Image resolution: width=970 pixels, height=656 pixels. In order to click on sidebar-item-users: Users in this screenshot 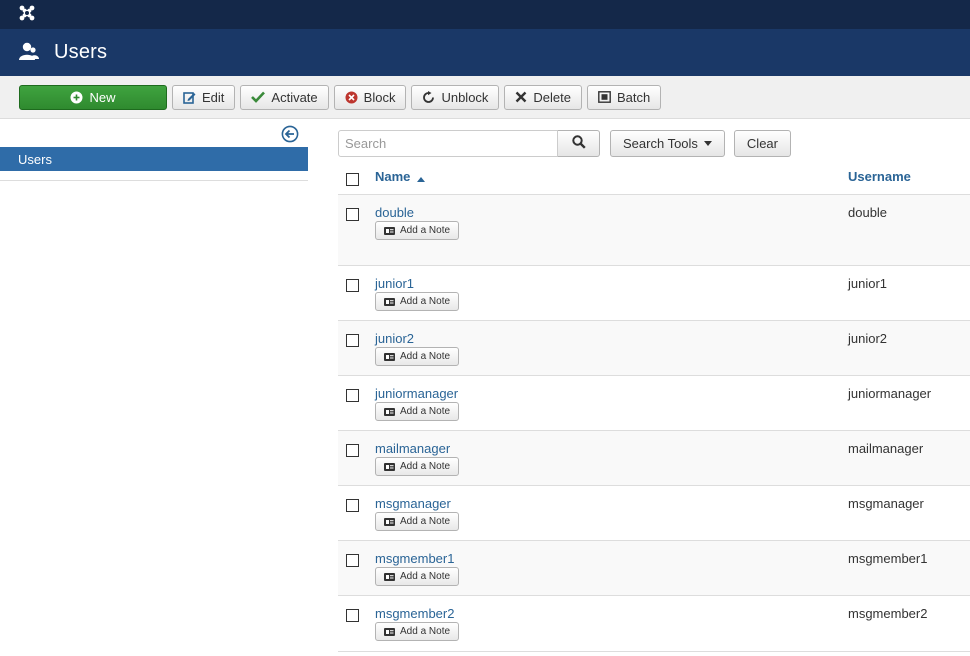, I will do `click(154, 159)`.